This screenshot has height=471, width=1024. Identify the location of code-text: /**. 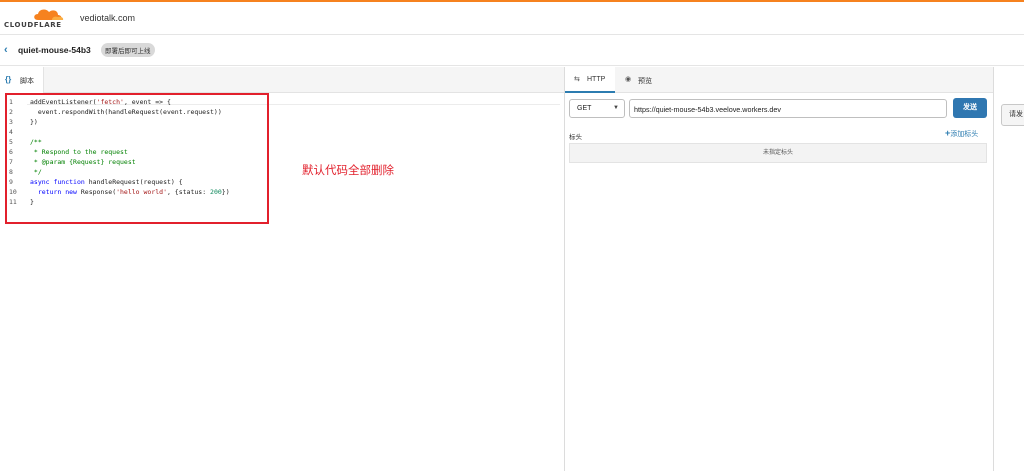
(36, 142).